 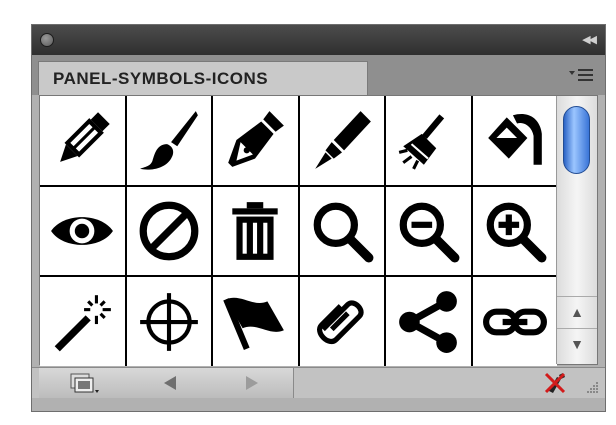 What do you see at coordinates (318, 40) in the screenshot?
I see `panel-titlebar: ◀◀` at bounding box center [318, 40].